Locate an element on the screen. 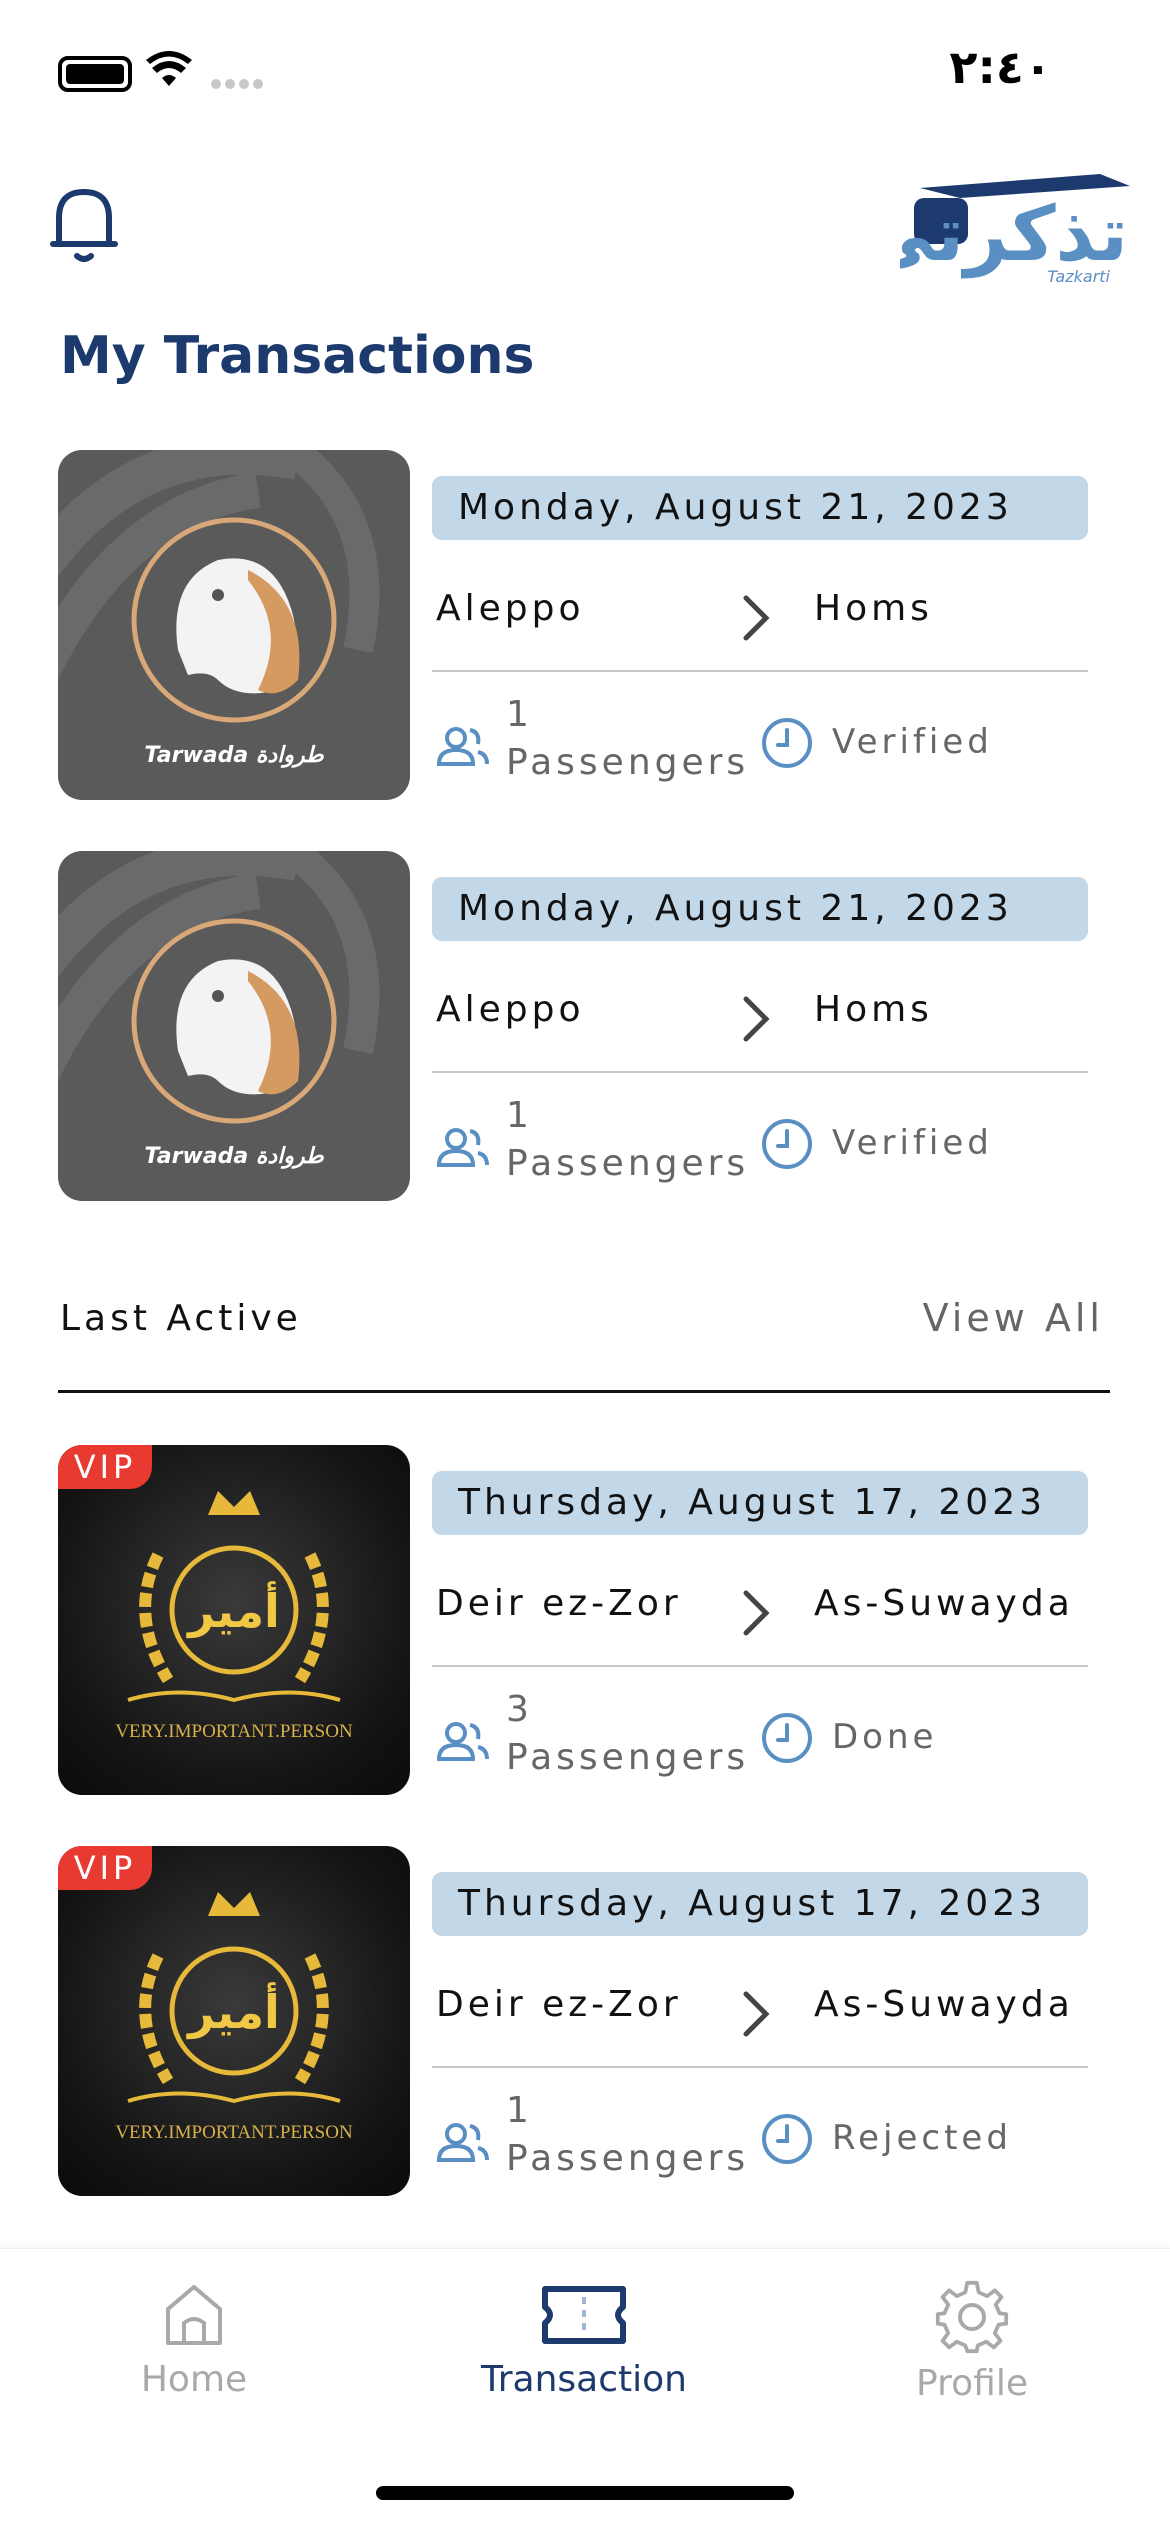 This screenshot has height=2532, width=1170. nav-label-transaction: Transaction is located at coordinates (584, 2379).